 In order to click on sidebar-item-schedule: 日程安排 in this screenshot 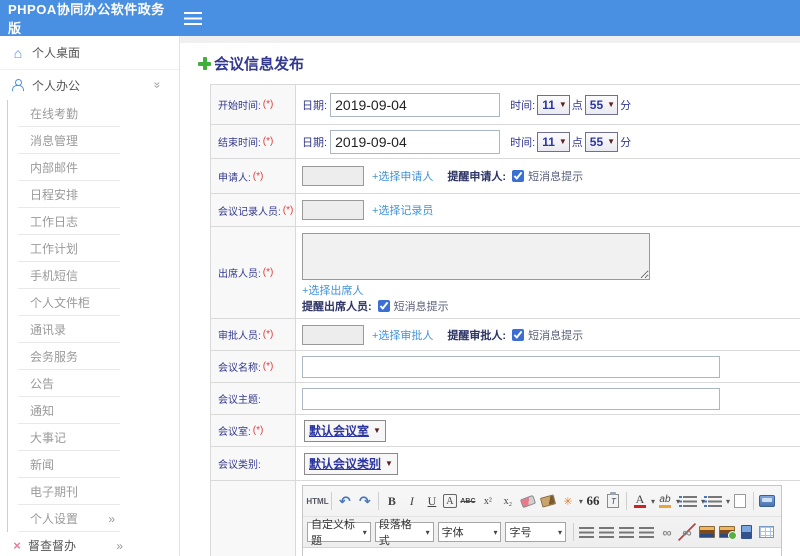, I will do `click(89, 194)`.